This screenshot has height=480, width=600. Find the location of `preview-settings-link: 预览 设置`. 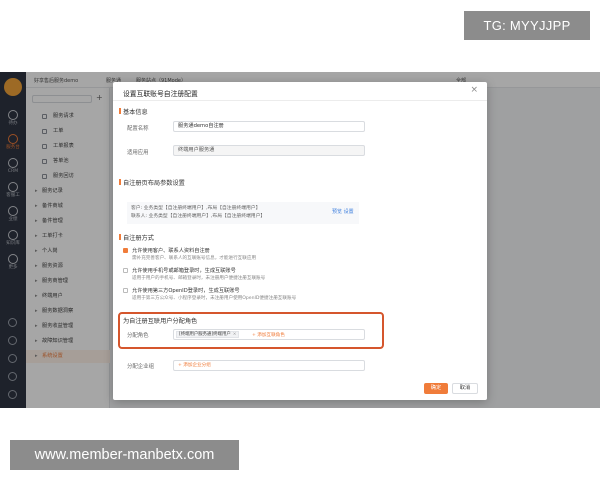

preview-settings-link: 预览 设置 is located at coordinates (343, 211).